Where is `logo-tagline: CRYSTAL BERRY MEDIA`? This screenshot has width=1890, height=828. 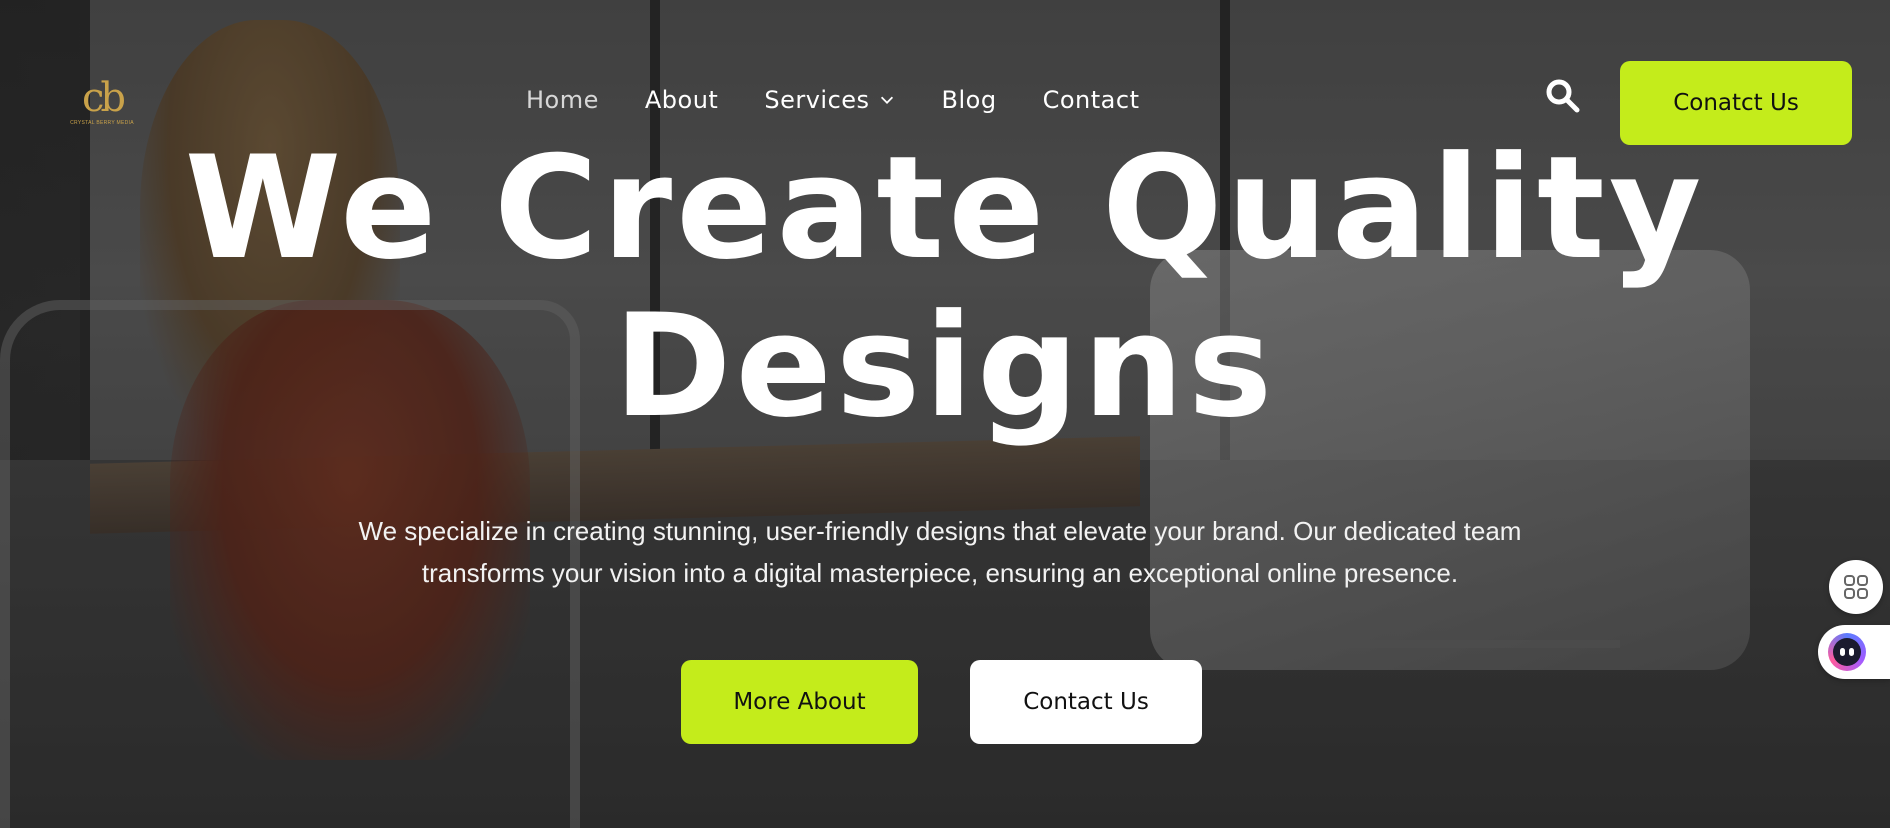
logo-tagline: CRYSTAL BERRY MEDIA is located at coordinates (102, 123).